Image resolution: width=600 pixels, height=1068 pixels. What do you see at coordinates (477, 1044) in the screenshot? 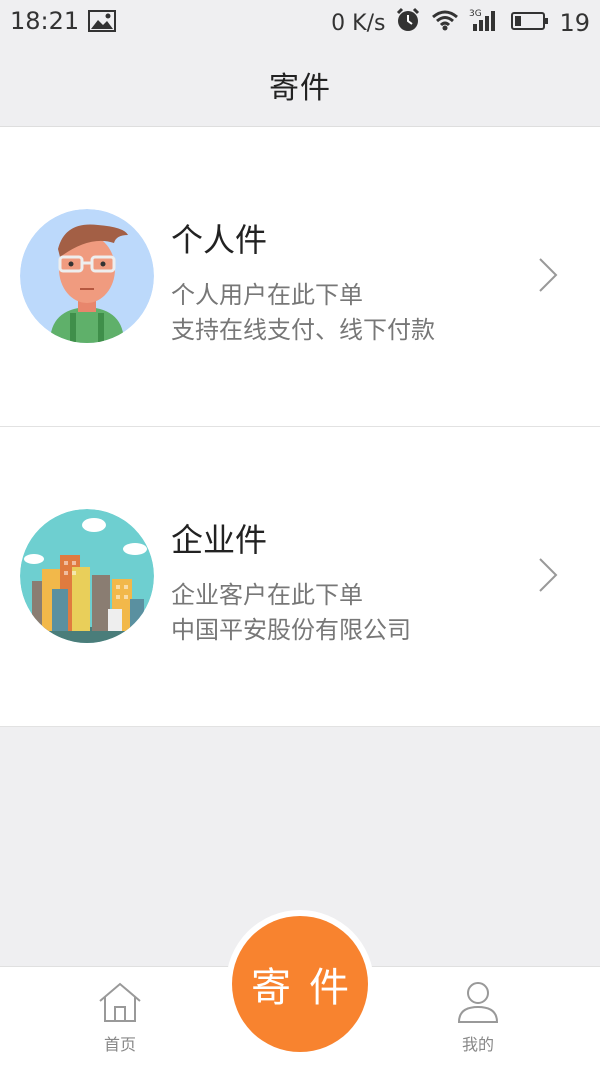
I see `tab-mine-label: 我的` at bounding box center [477, 1044].